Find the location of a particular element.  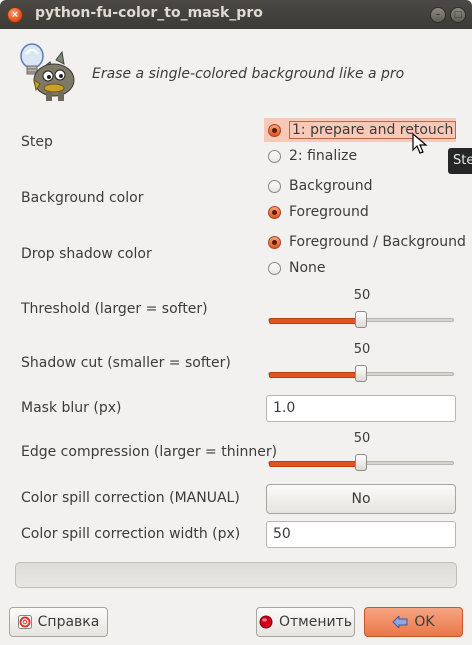

edge-compression-value: 50 is located at coordinates (362, 438).